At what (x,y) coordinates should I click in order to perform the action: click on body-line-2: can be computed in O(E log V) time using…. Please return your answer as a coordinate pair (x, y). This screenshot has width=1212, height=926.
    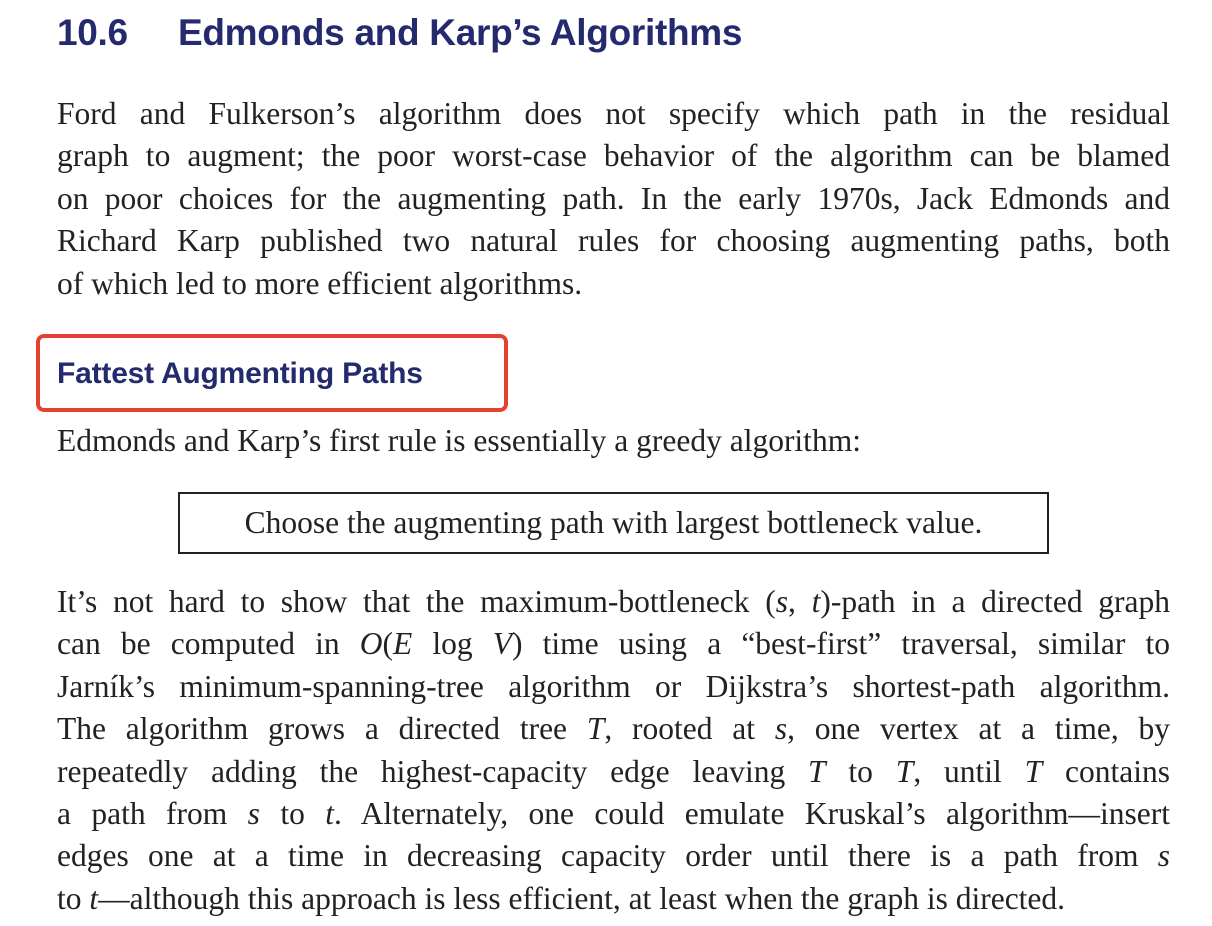
    Looking at the image, I should click on (613, 644).